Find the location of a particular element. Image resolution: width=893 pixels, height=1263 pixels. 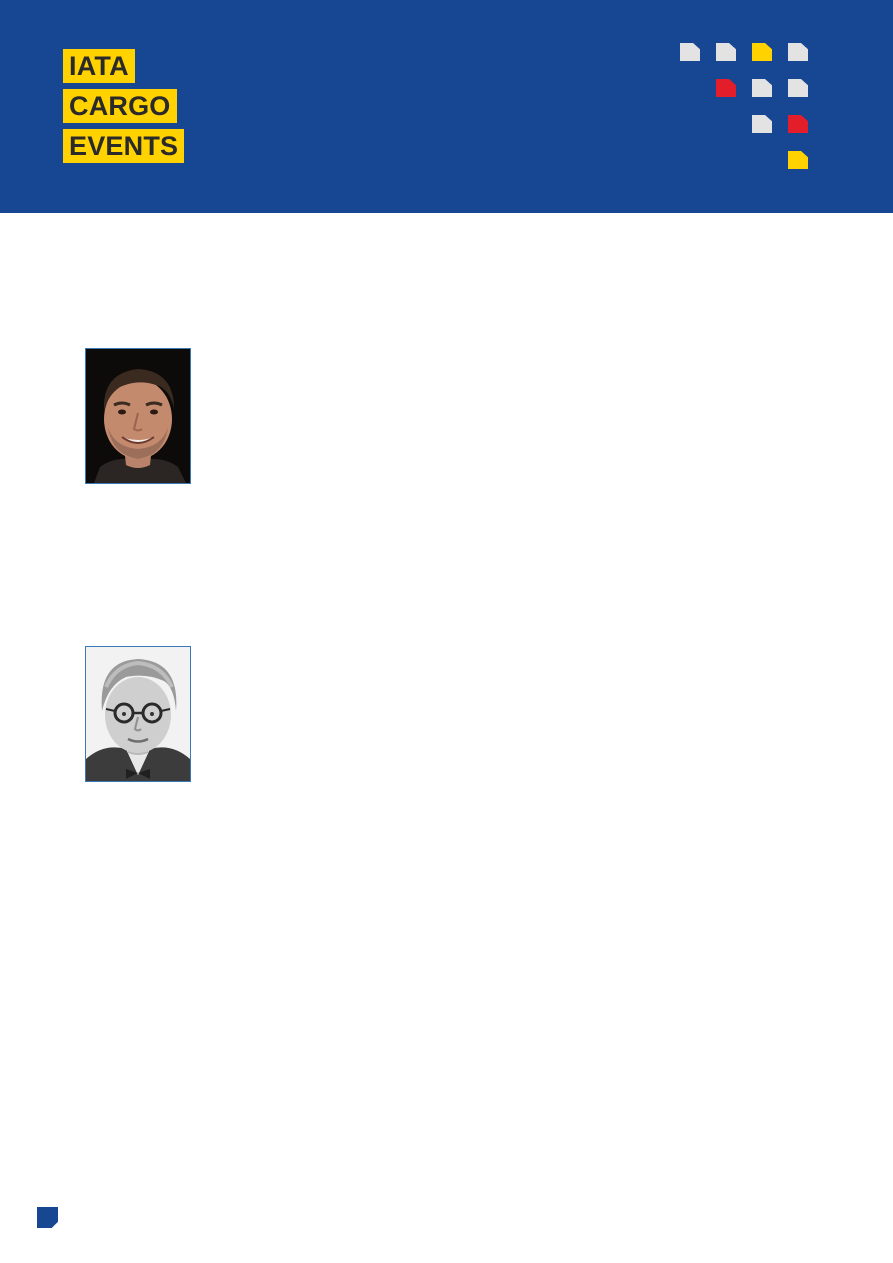

logo-line-iata: IATA is located at coordinates (99, 66).